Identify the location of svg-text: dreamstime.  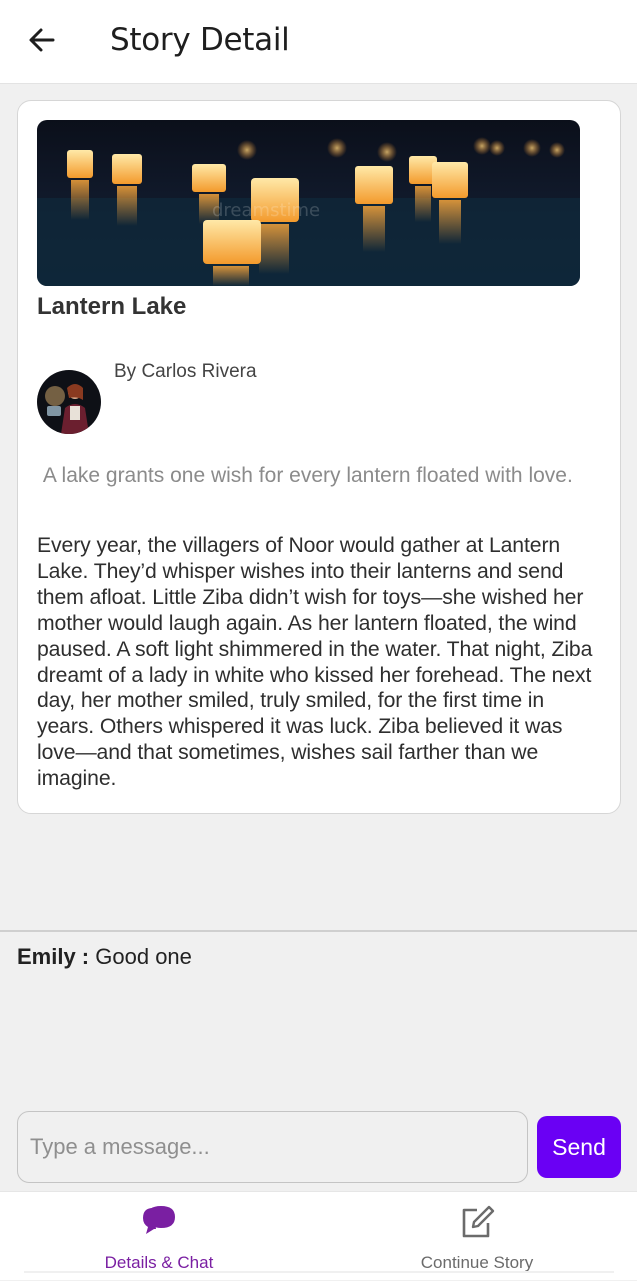
(266, 210).